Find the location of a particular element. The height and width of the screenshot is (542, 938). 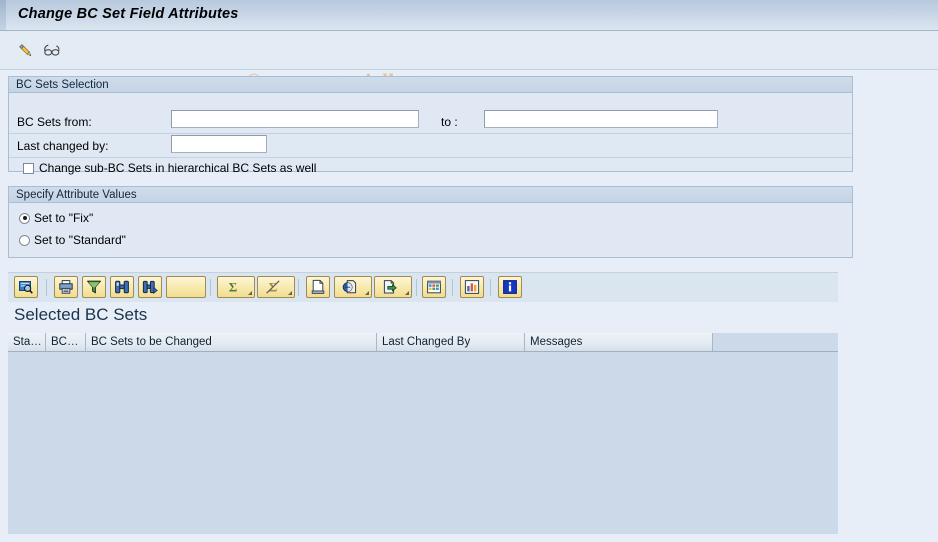

column-header-bc-sets-to-be-changed: BC Sets to be Changed is located at coordinates (231, 342).